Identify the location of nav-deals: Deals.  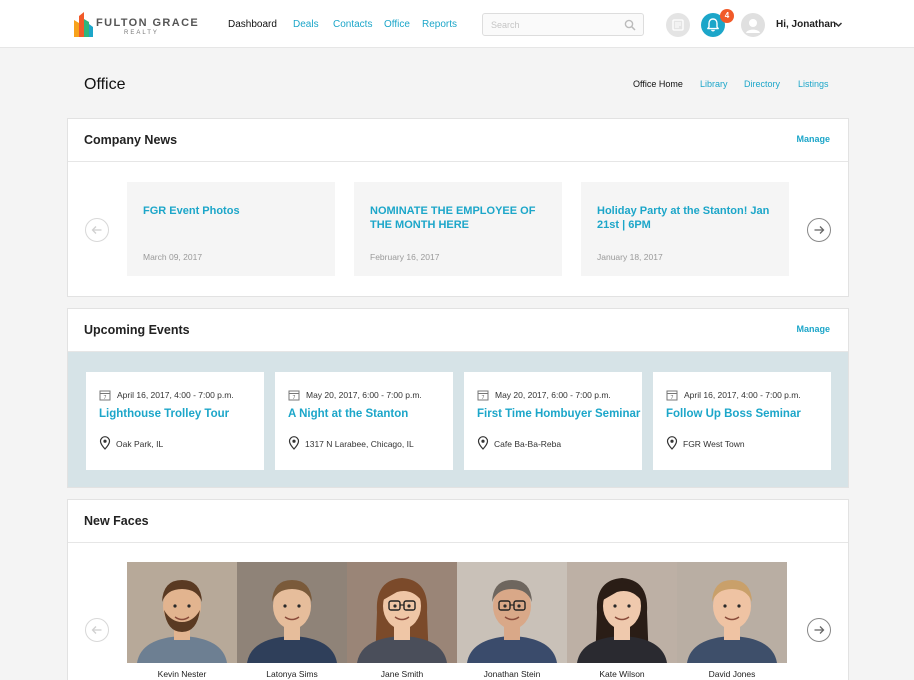
(306, 24).